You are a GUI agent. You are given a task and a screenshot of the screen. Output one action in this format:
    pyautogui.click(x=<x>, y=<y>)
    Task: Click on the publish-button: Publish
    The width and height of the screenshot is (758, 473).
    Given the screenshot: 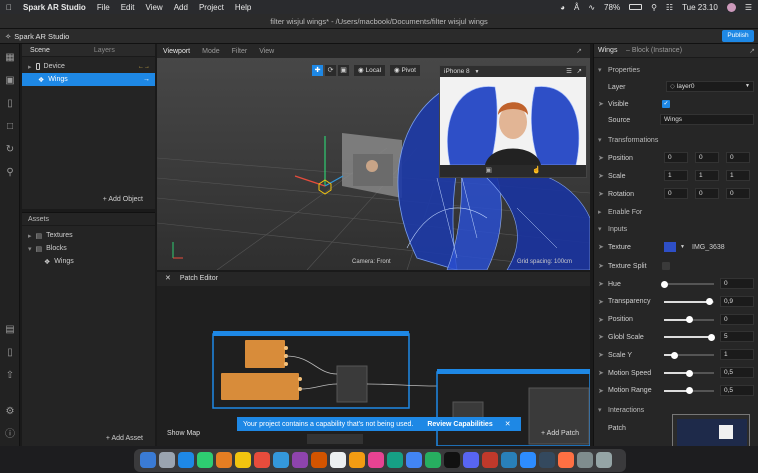 What is the action you would take?
    pyautogui.click(x=738, y=36)
    